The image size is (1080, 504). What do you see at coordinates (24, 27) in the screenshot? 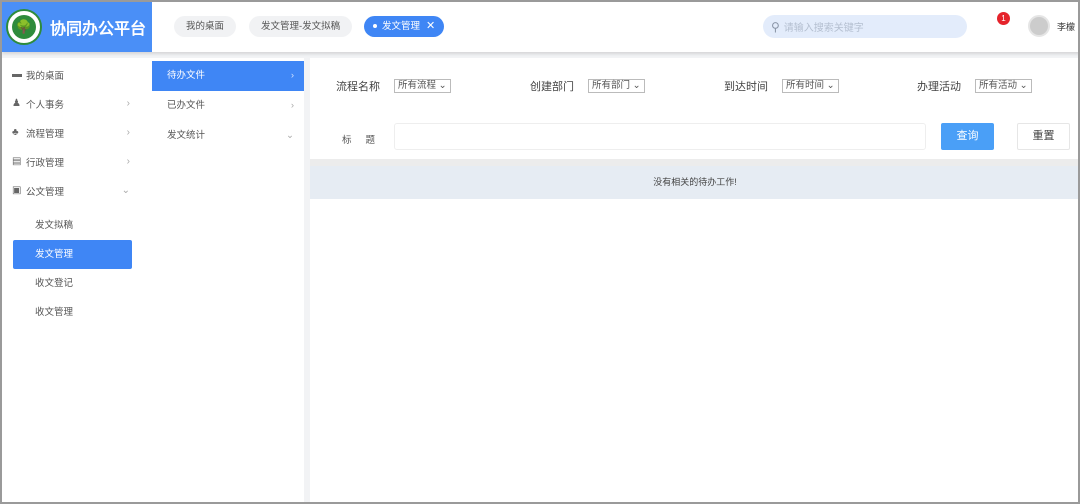
I see `logo-emblem-icon: 🌳` at bounding box center [24, 27].